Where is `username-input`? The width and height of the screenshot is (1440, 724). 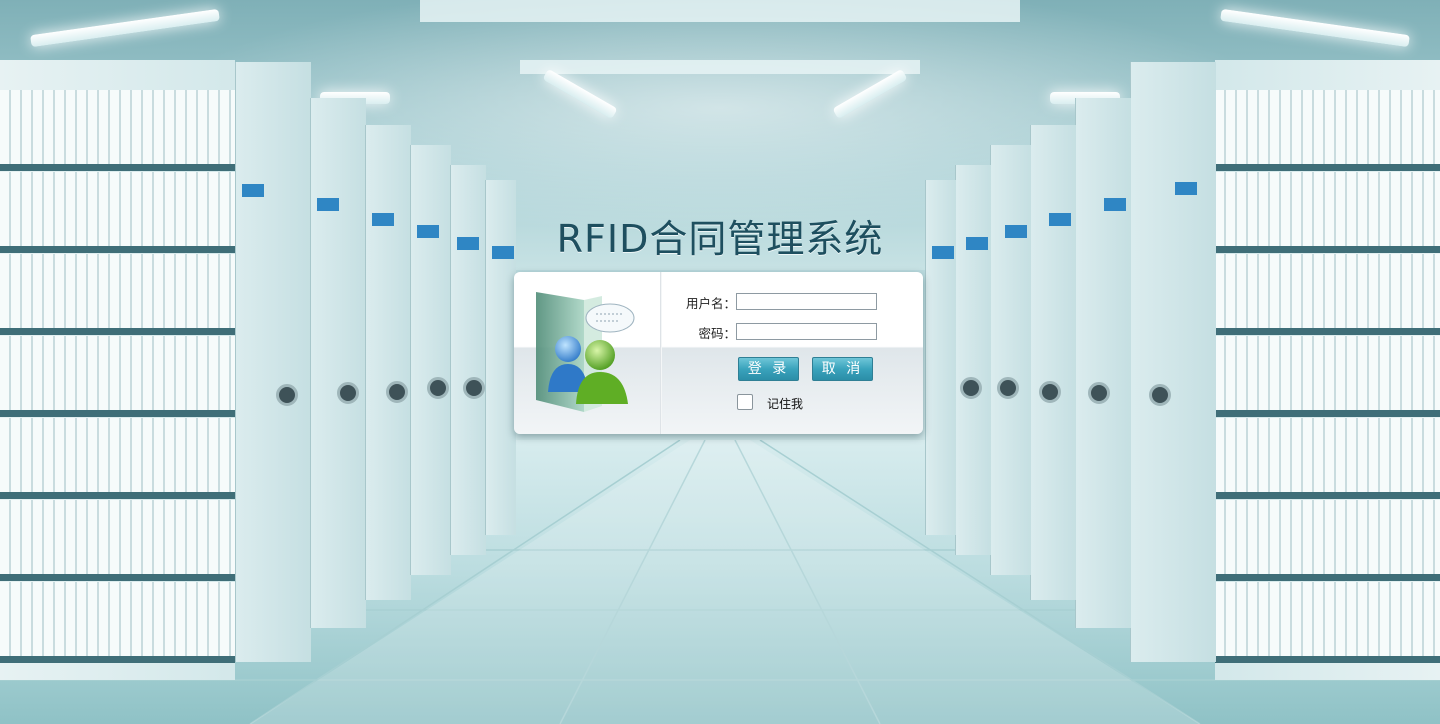 username-input is located at coordinates (806, 301).